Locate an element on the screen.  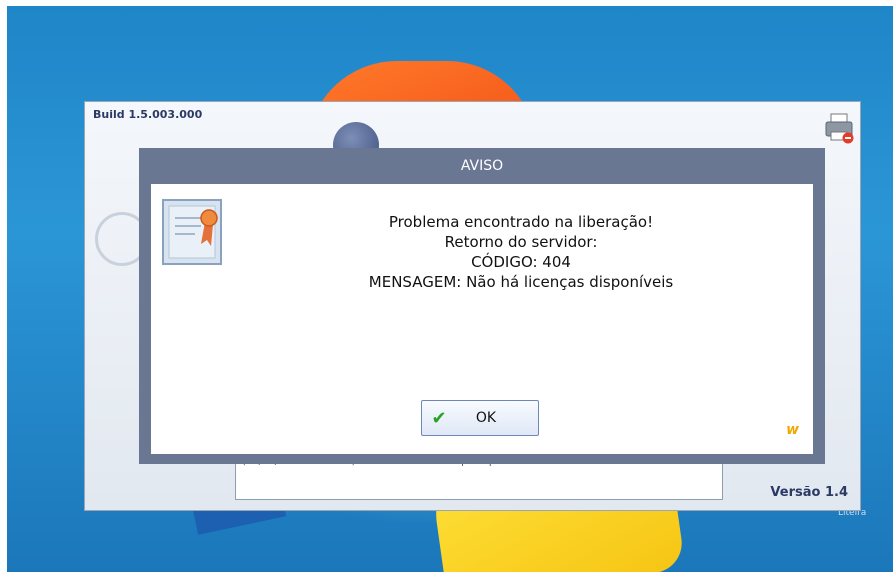
vendor-logo-icon: w is located at coordinates (792, 430).